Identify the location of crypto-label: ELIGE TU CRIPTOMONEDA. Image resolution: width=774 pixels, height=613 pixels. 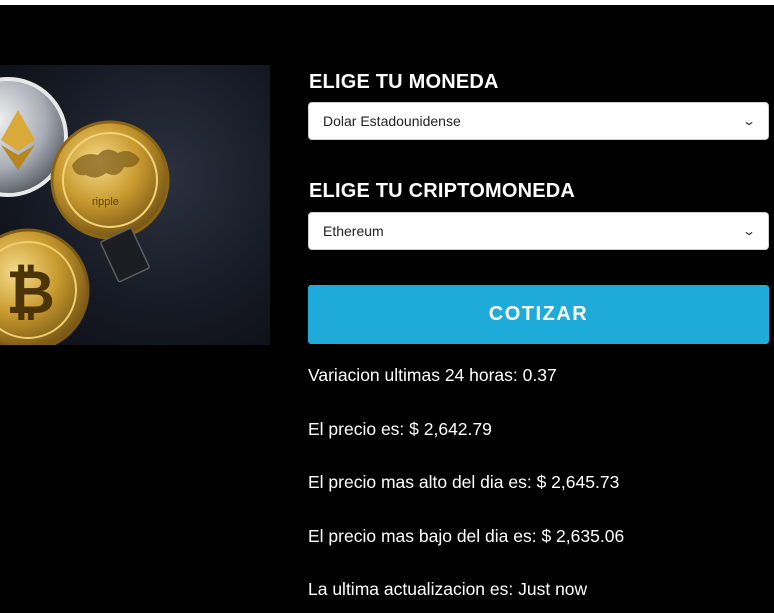
(442, 191).